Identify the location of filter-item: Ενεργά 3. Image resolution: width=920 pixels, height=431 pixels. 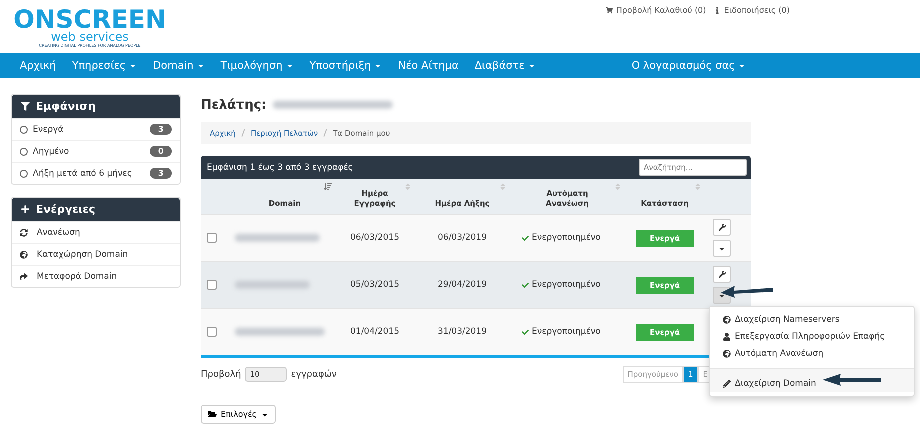
(96, 129).